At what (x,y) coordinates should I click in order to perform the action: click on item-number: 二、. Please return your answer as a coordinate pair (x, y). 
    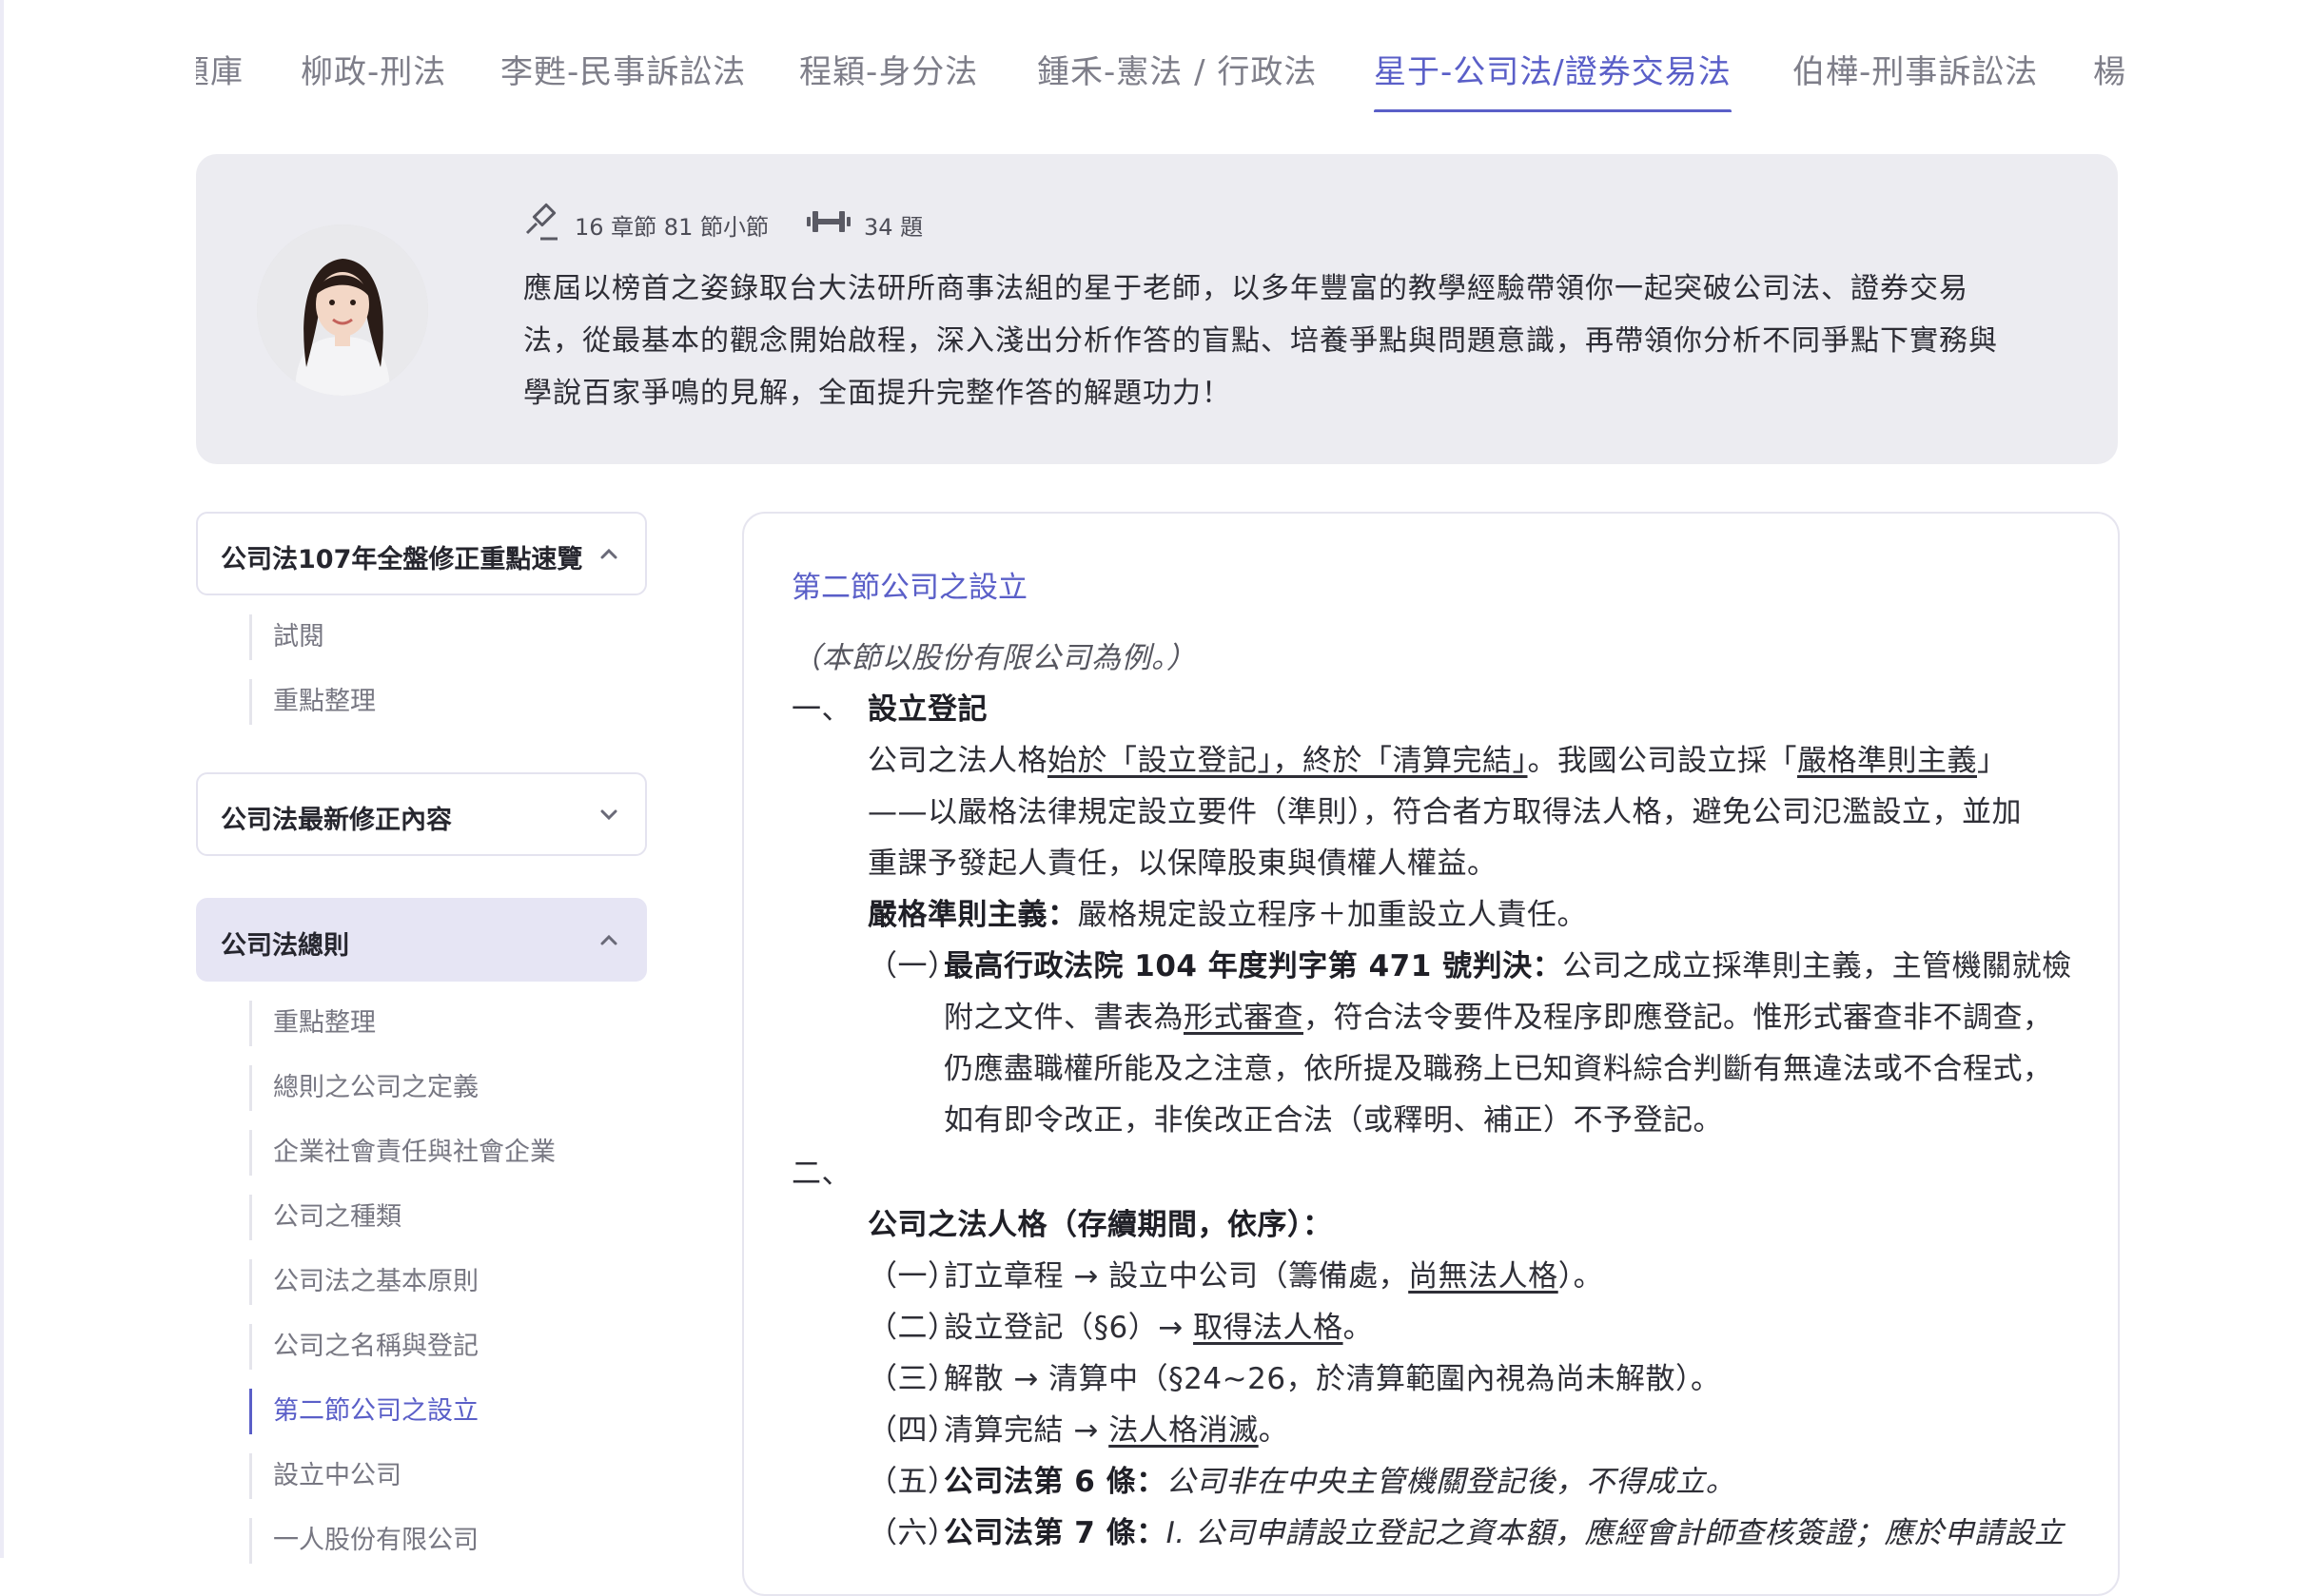
    Looking at the image, I should click on (822, 1174).